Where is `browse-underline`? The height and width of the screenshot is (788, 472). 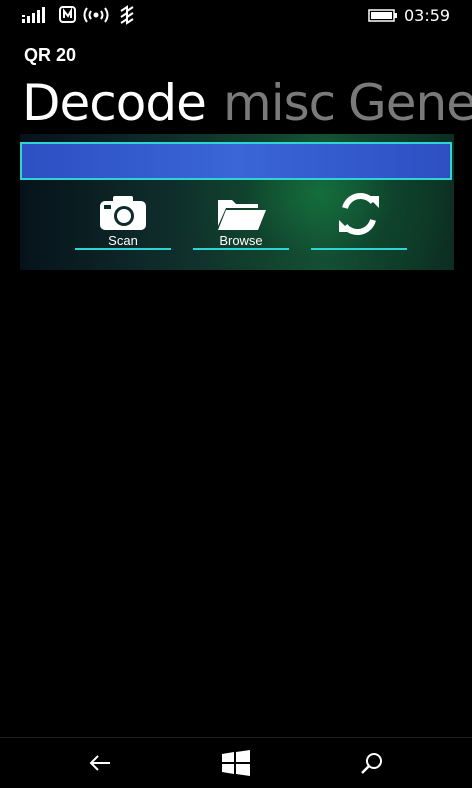
browse-underline is located at coordinates (241, 249).